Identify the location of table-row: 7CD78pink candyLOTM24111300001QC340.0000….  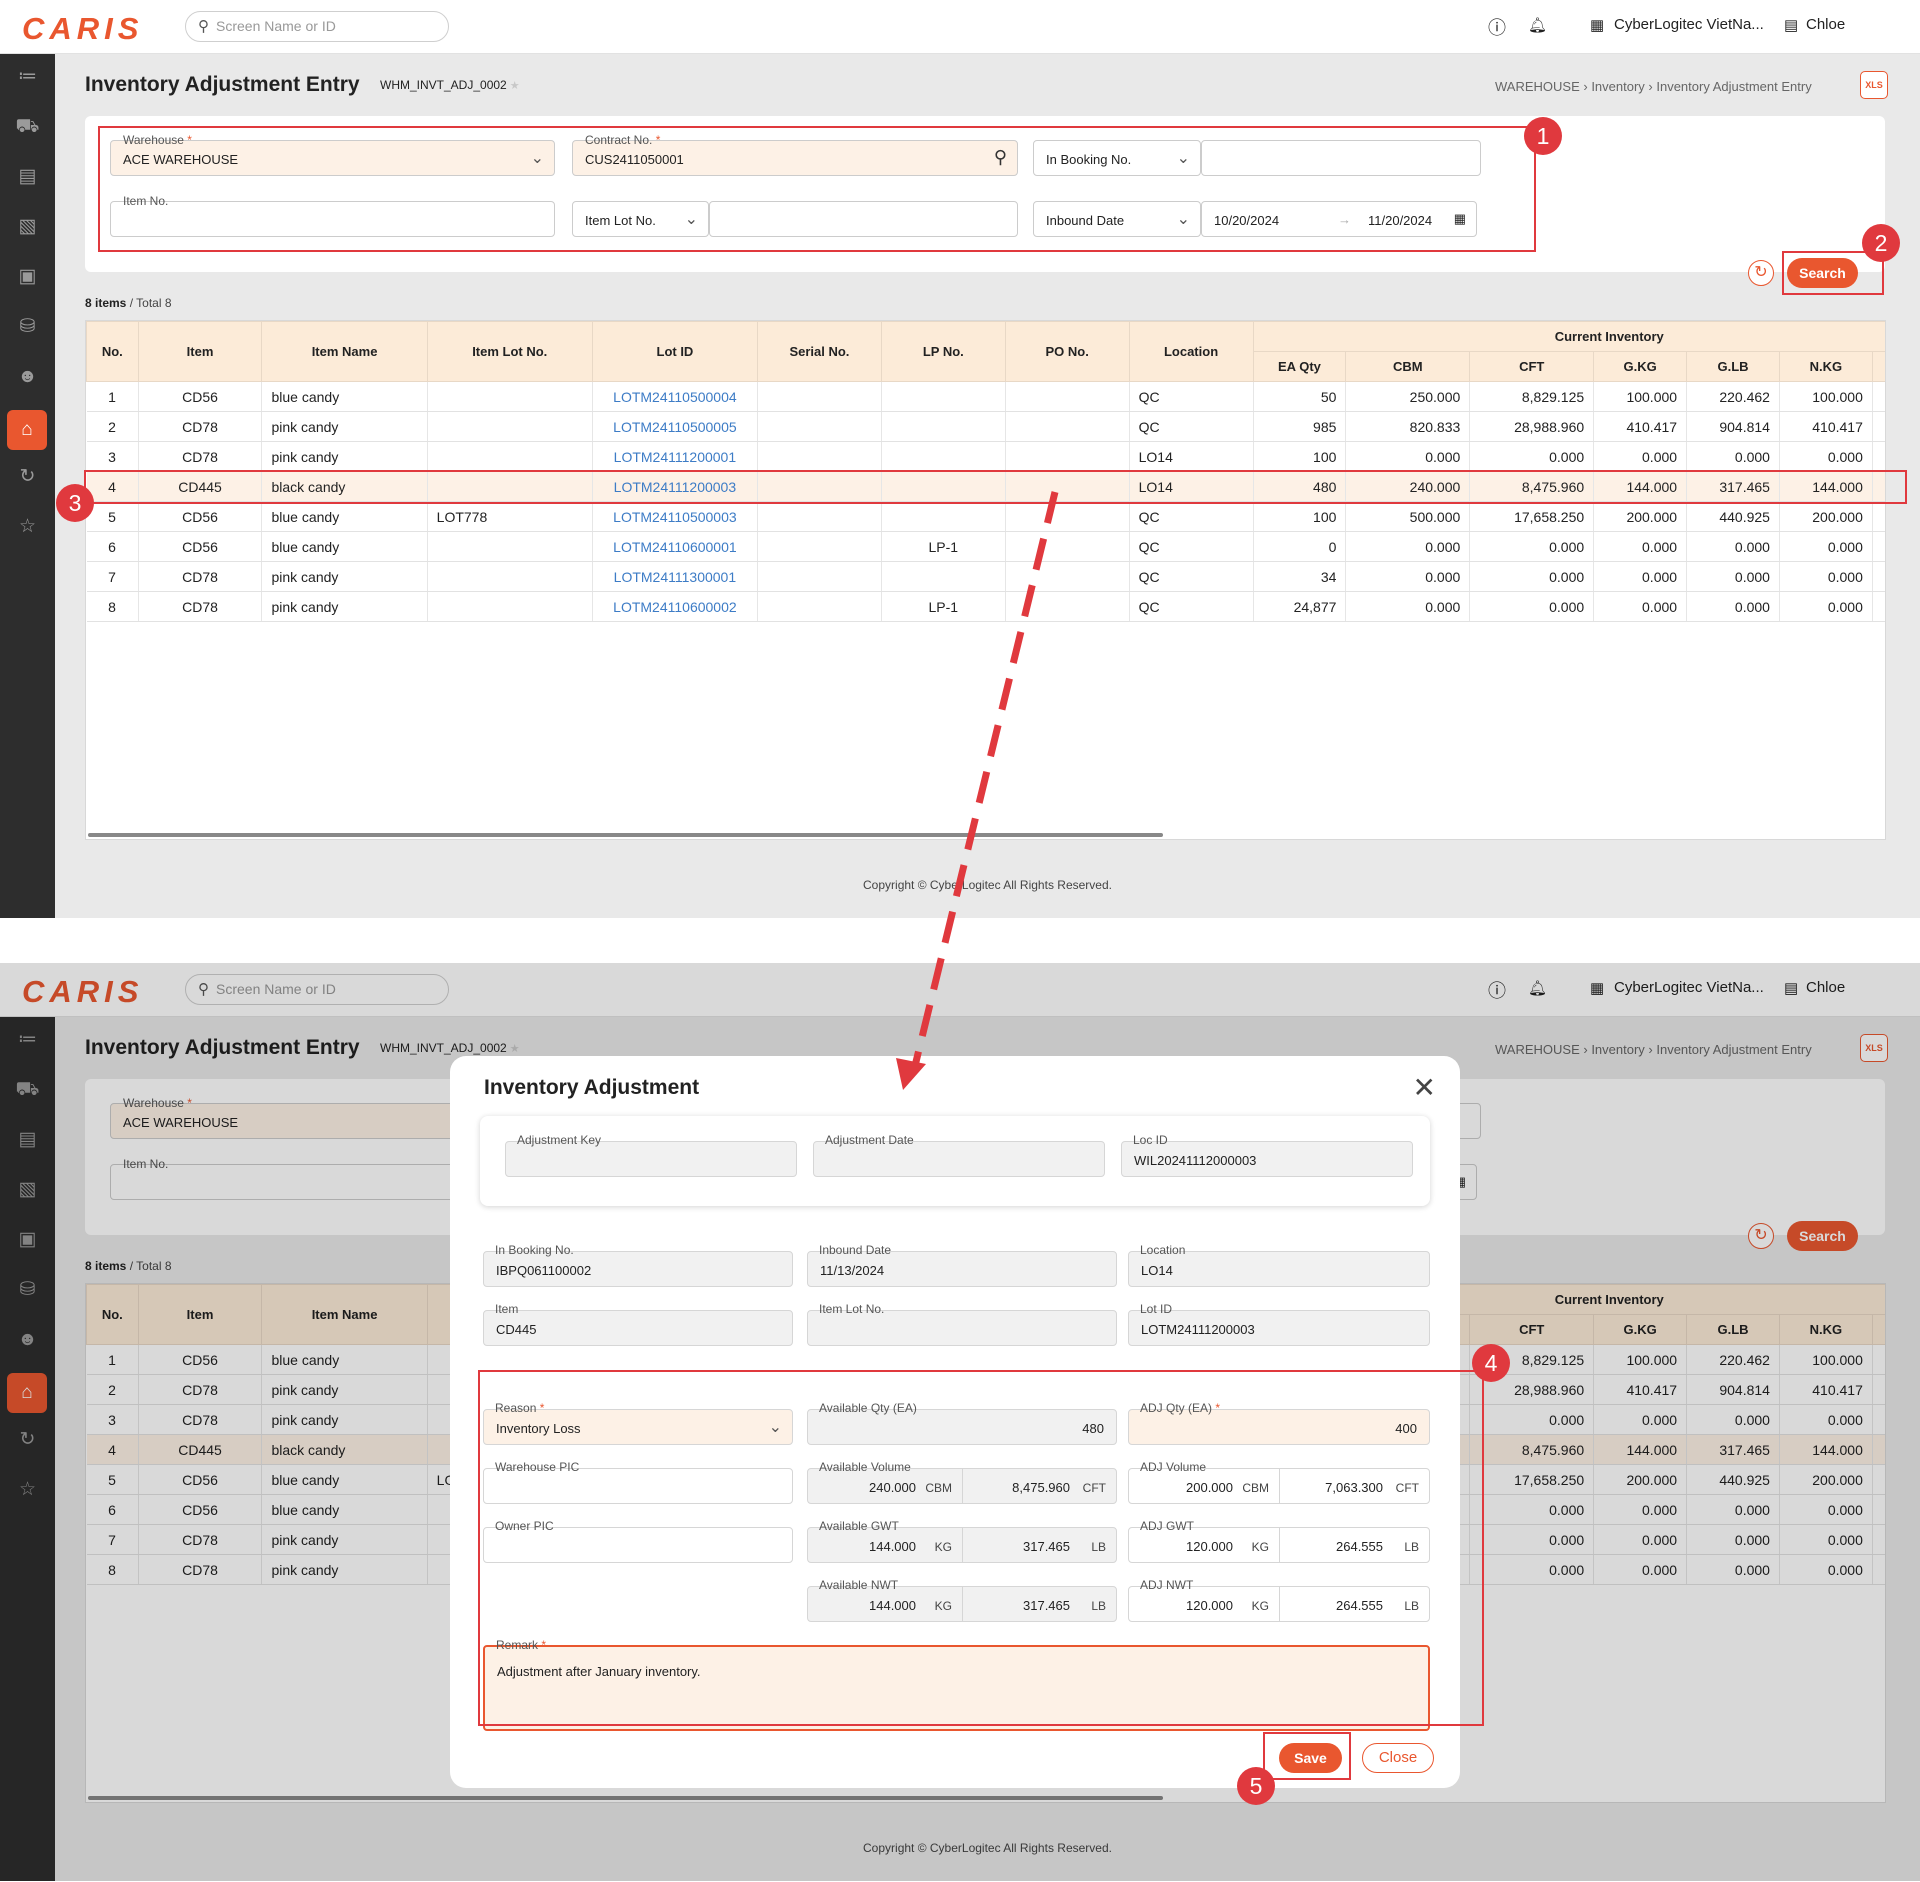
(985, 576).